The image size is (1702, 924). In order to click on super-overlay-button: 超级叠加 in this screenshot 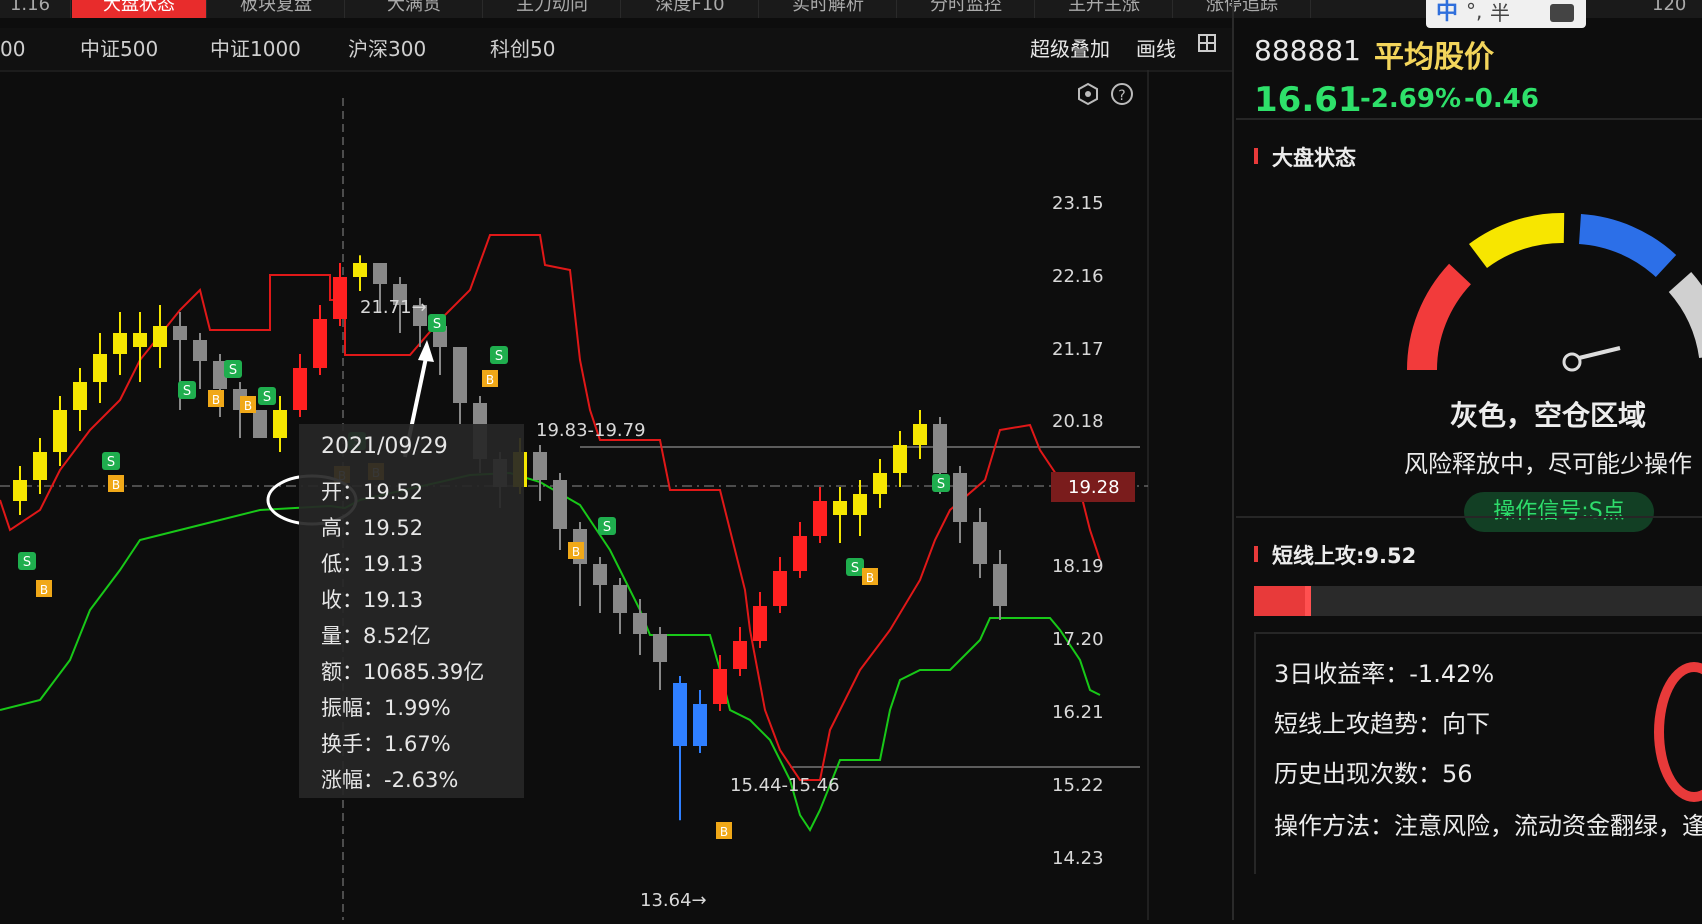, I will do `click(1070, 49)`.